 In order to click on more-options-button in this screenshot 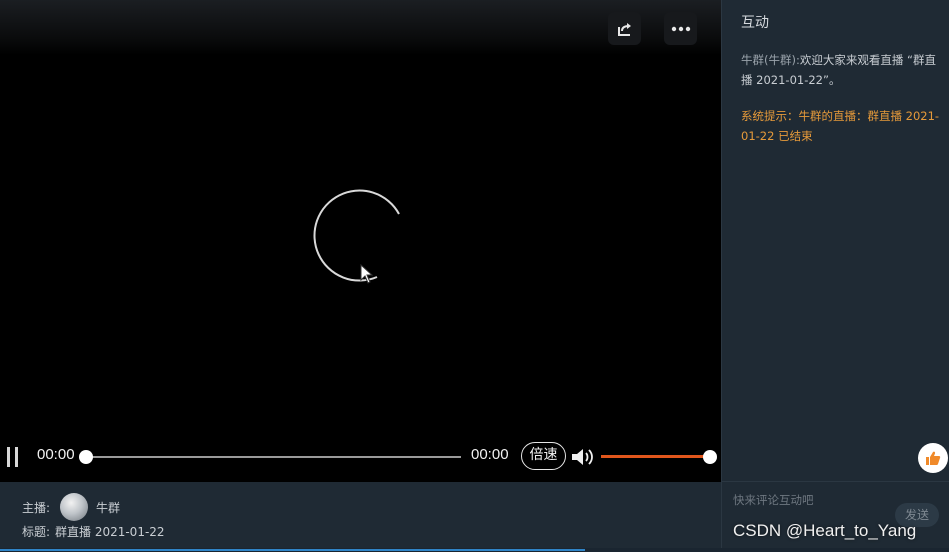, I will do `click(680, 28)`.